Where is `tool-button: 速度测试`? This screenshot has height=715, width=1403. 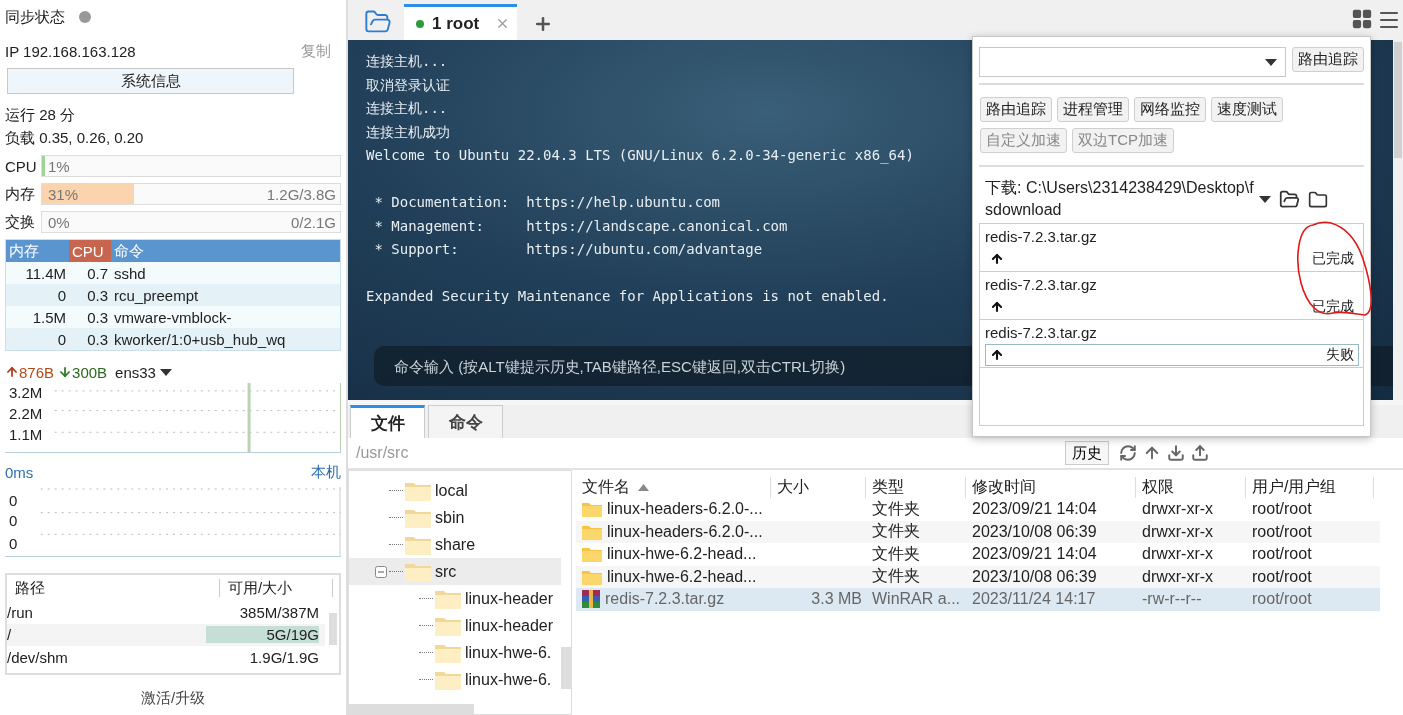 tool-button: 速度测试 is located at coordinates (1247, 109).